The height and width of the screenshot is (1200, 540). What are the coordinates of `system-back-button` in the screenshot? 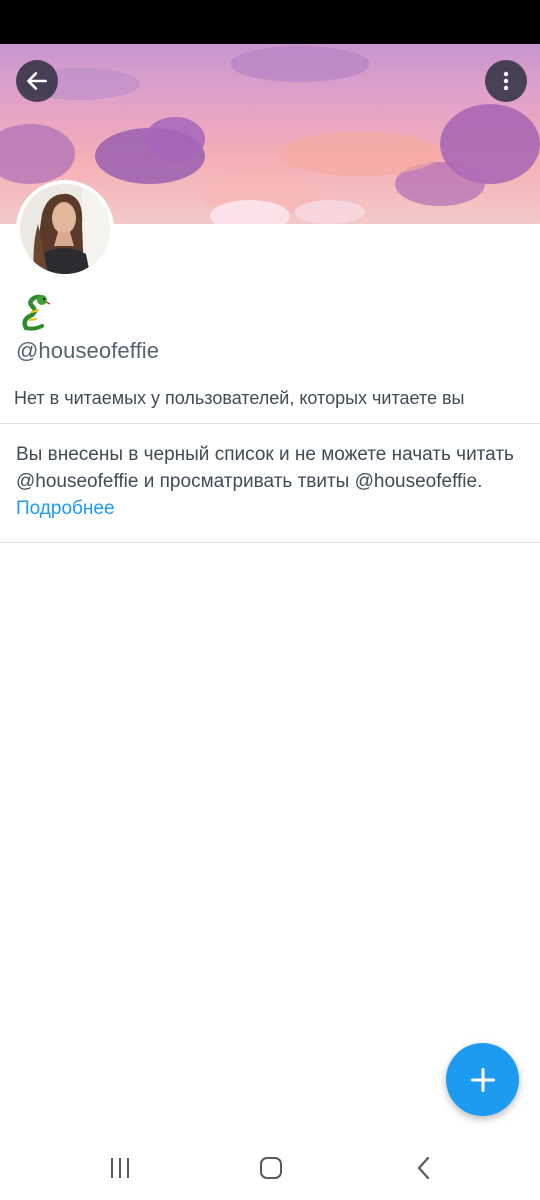 It's located at (424, 1168).